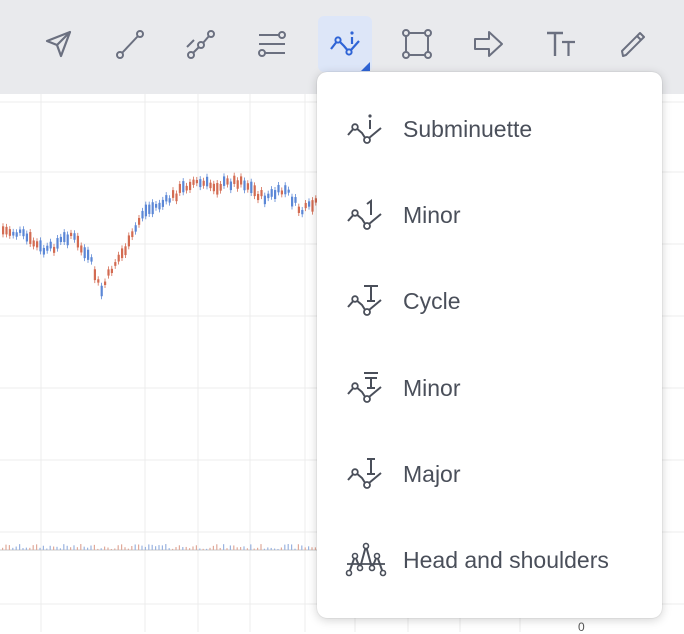  What do you see at coordinates (489, 560) in the screenshot?
I see `menu-item-head-and-shoulders: Head and shoulders` at bounding box center [489, 560].